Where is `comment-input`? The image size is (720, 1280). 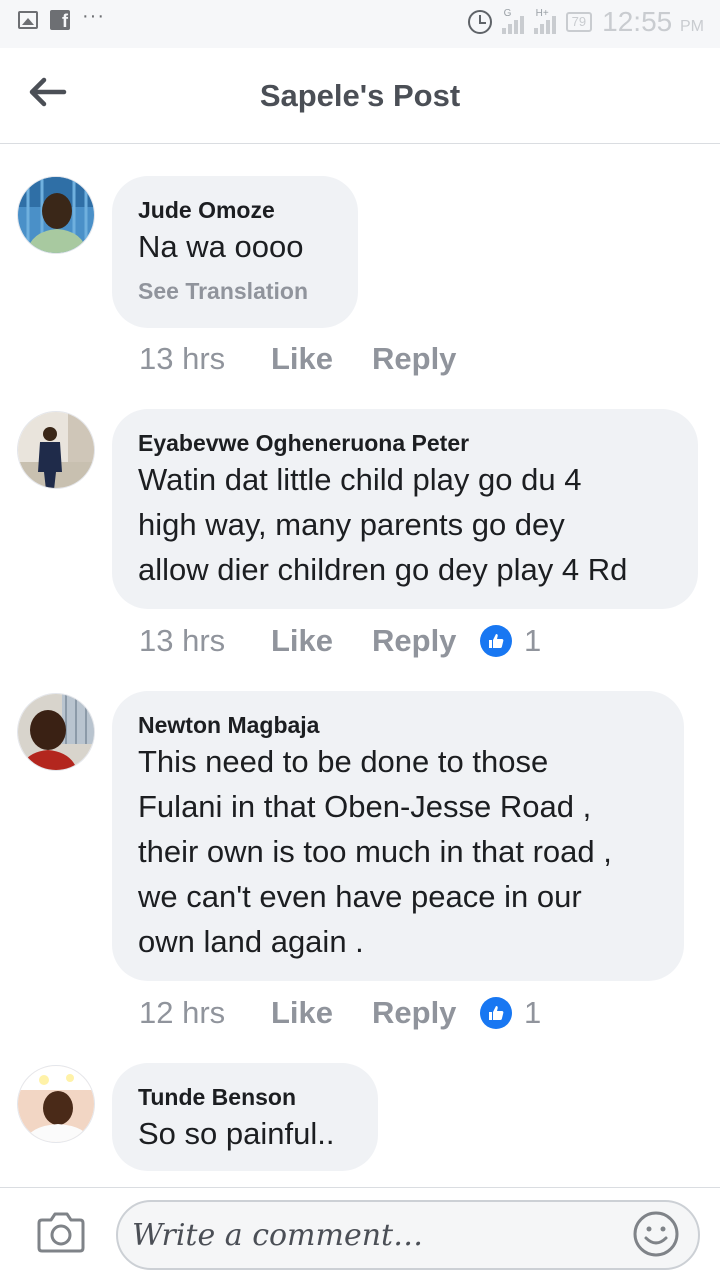
comment-input is located at coordinates (408, 1235).